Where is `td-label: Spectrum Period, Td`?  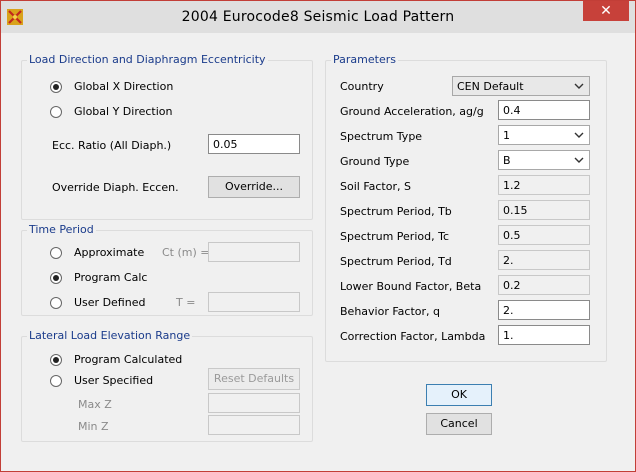 td-label: Spectrum Period, Td is located at coordinates (396, 261).